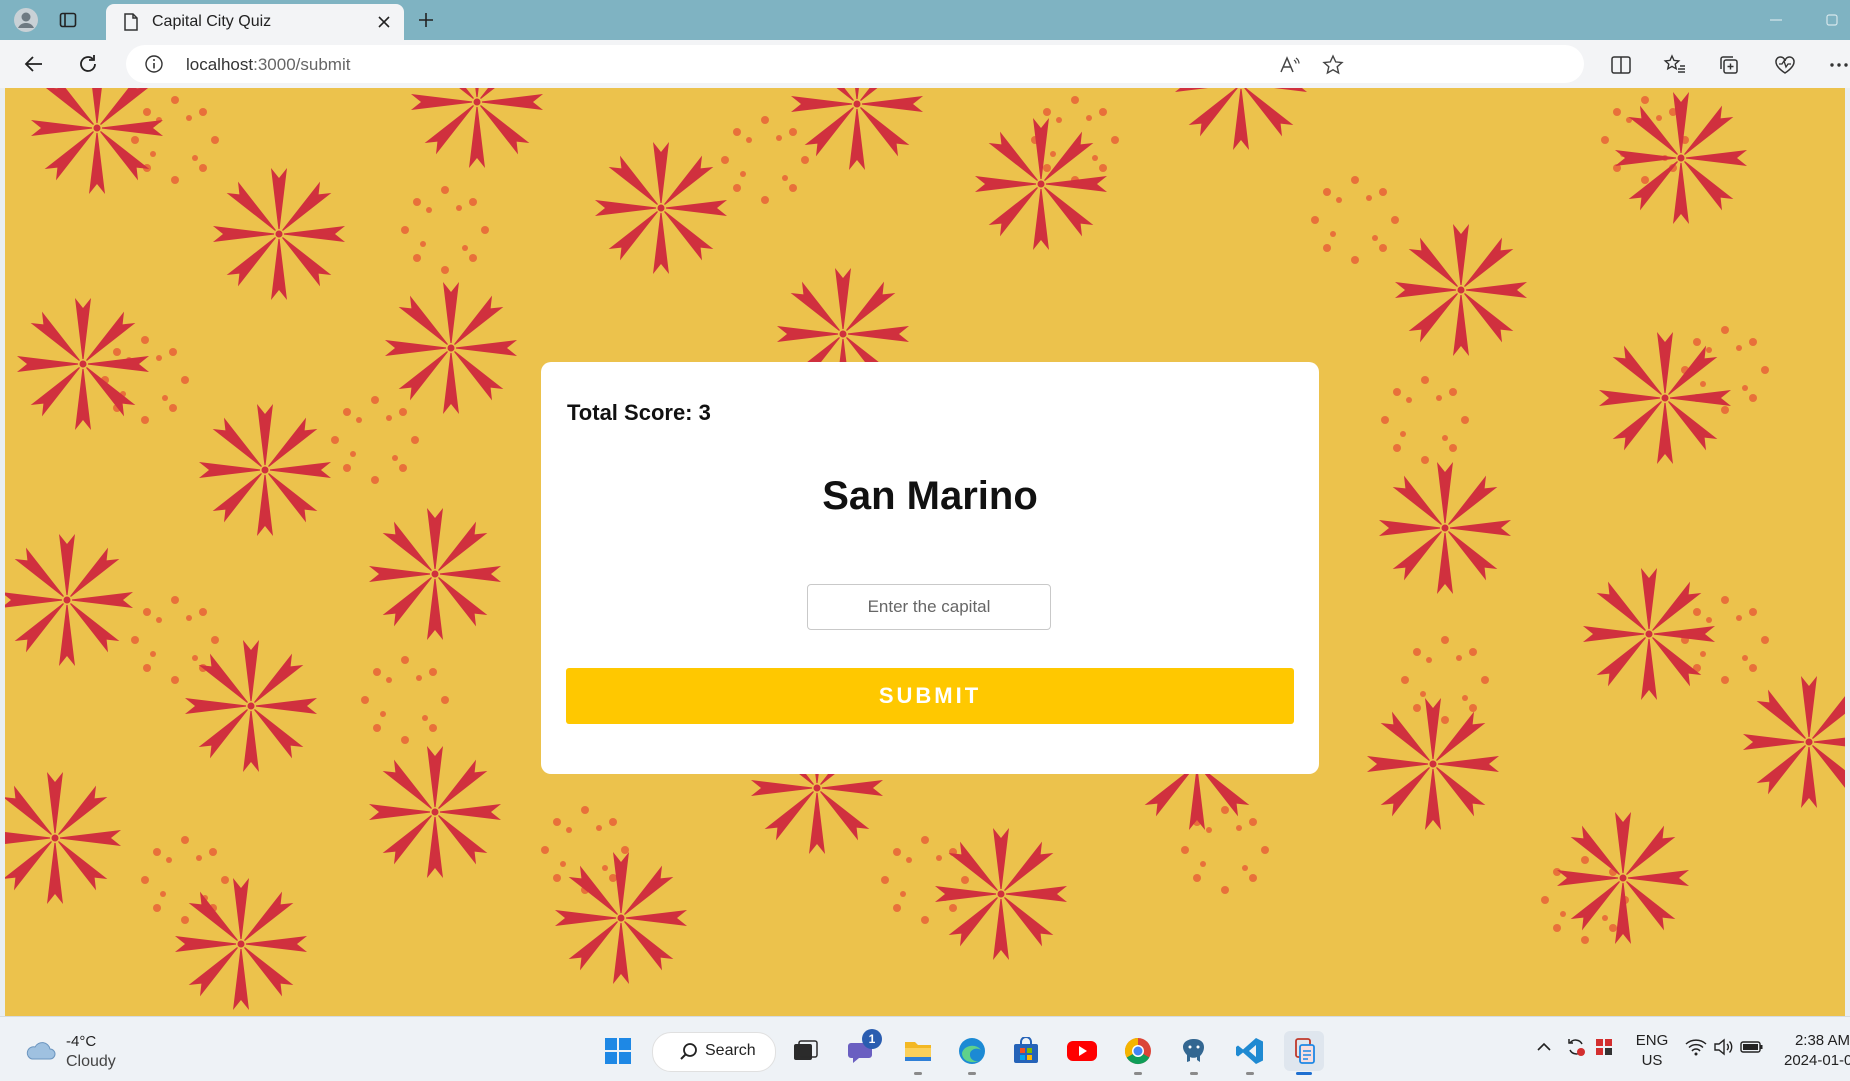 This screenshot has width=1850, height=1081. I want to click on security-icon, so click(1604, 1047).